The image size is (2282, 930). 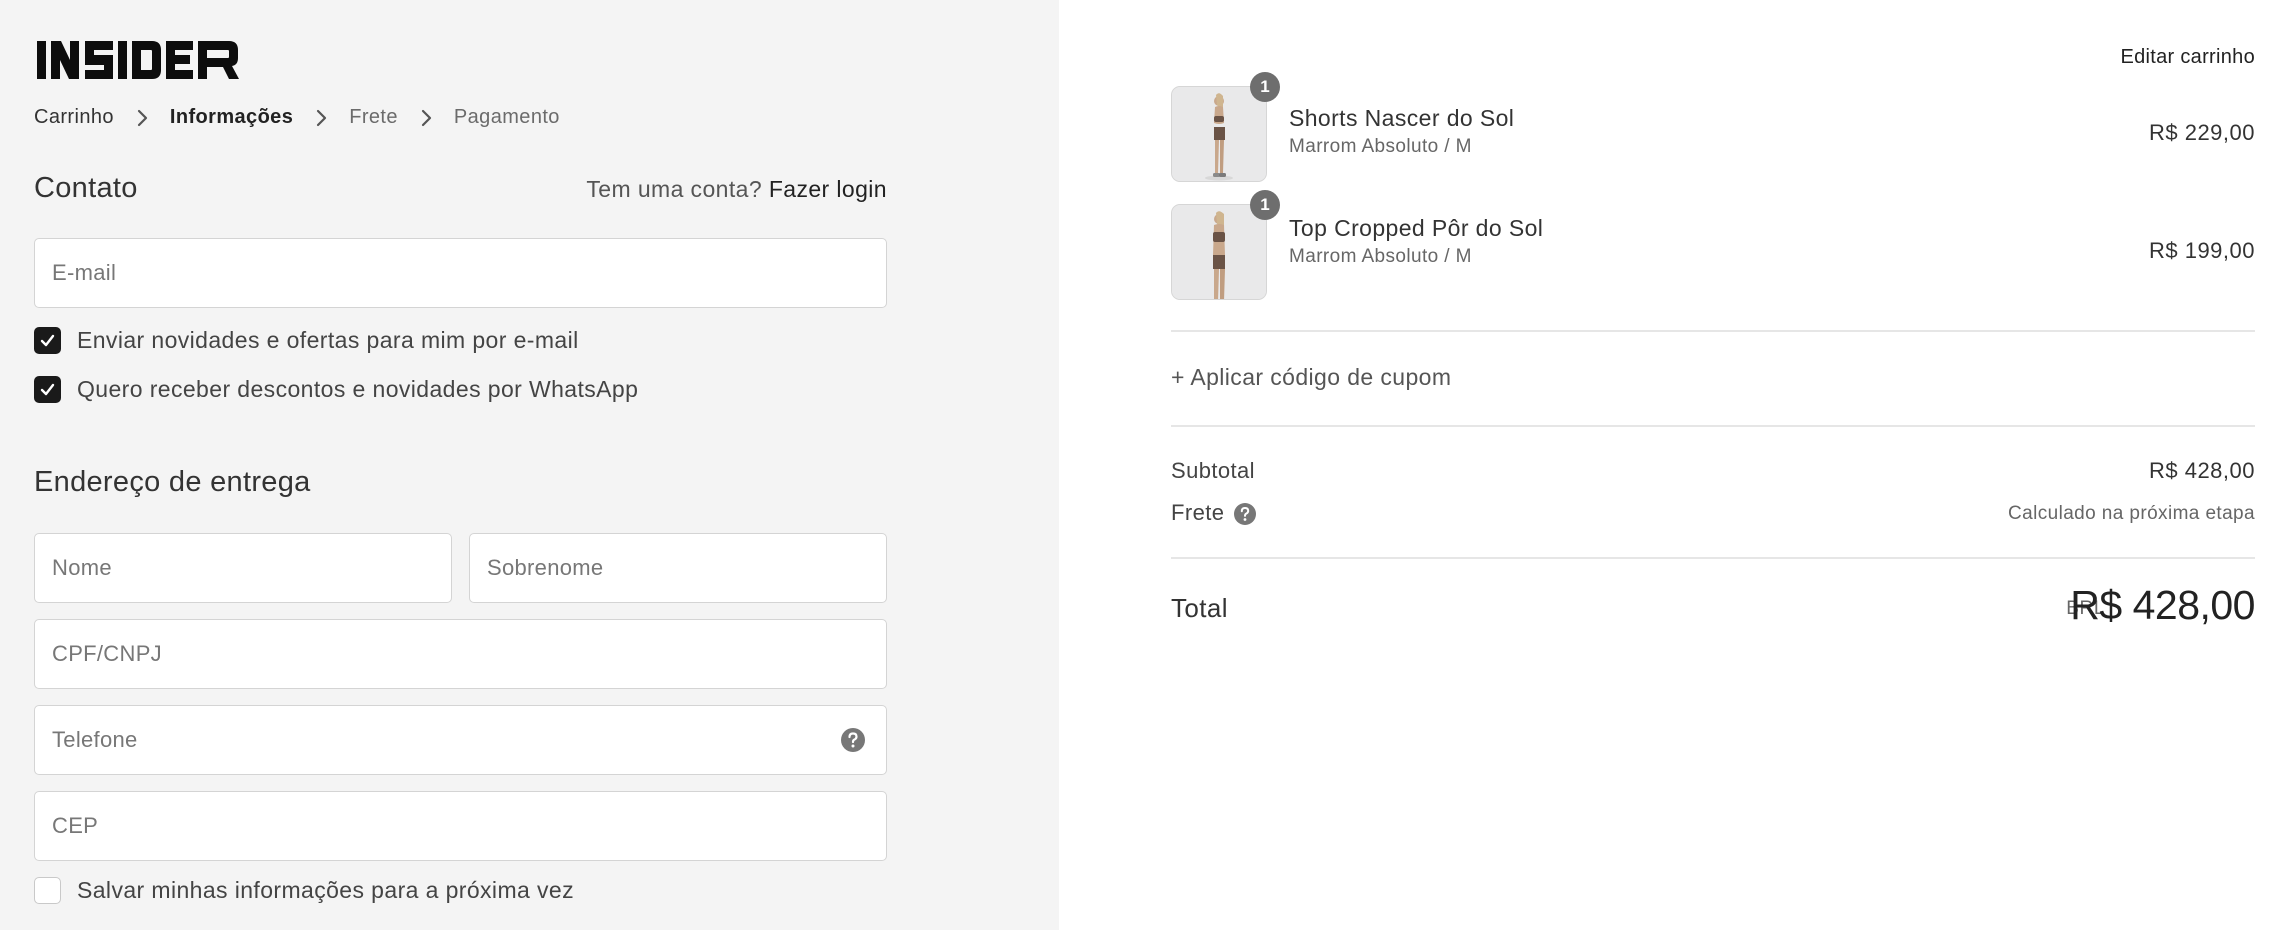 What do you see at coordinates (1198, 512) in the screenshot?
I see `shipping-label: Frete` at bounding box center [1198, 512].